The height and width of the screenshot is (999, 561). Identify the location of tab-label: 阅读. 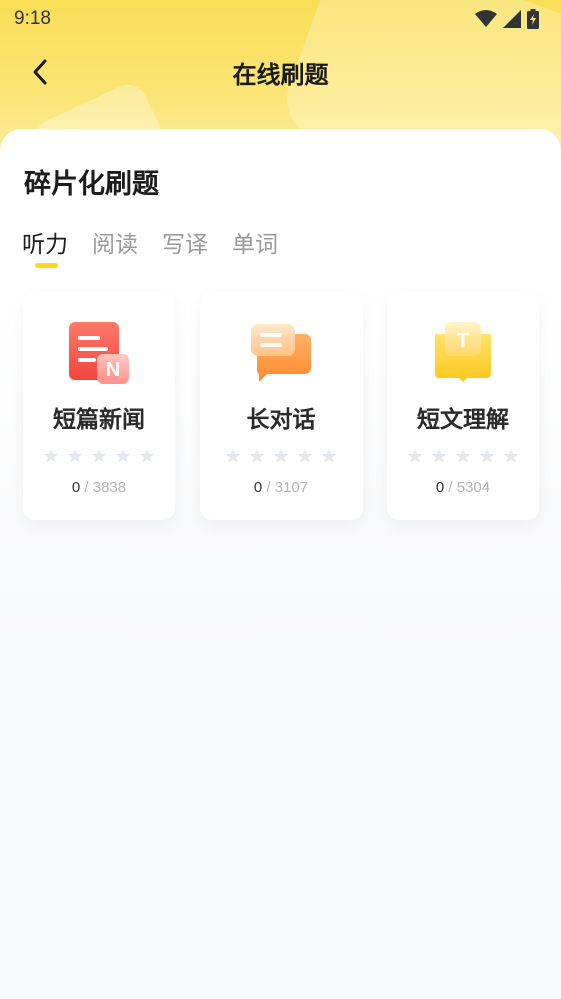
(115, 245).